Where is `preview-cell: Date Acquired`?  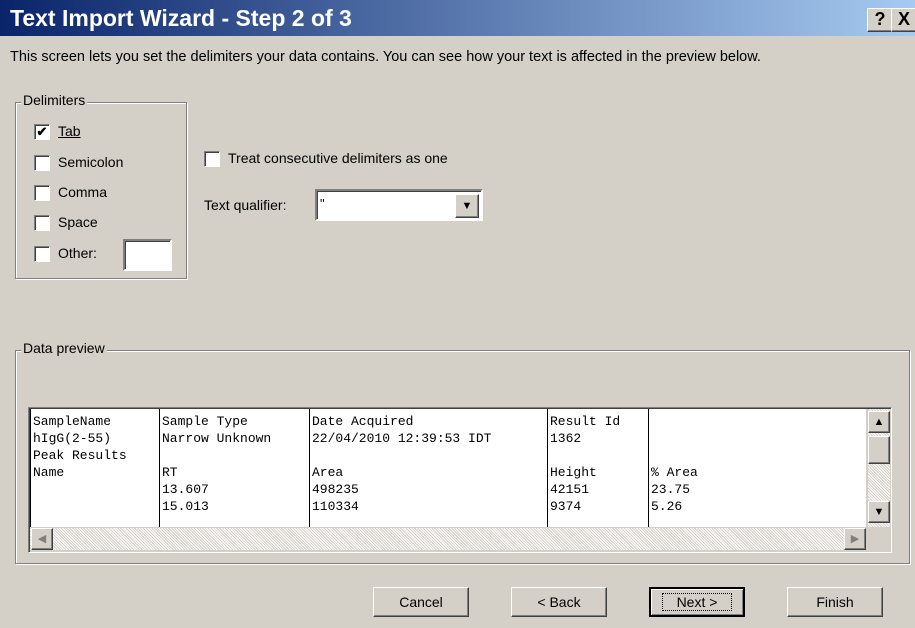
preview-cell: Date Acquired is located at coordinates (363, 421).